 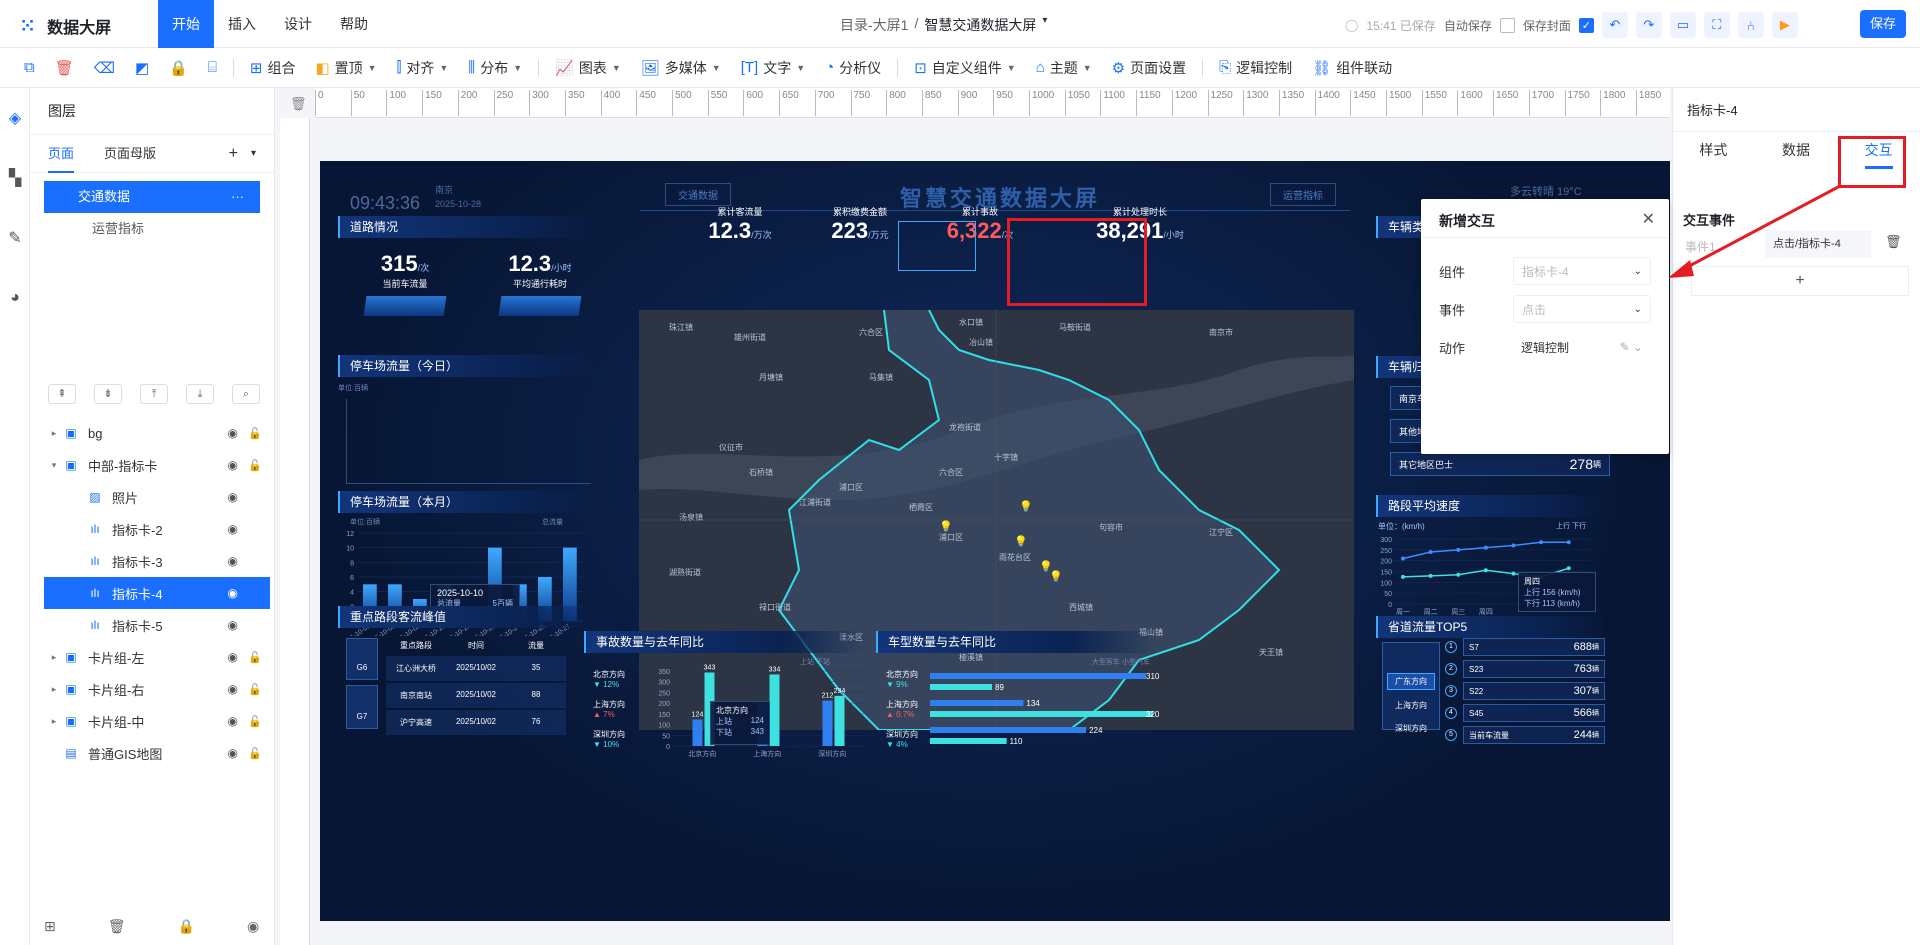 I want to click on delete-icon: 🗑, so click(x=64, y=68).